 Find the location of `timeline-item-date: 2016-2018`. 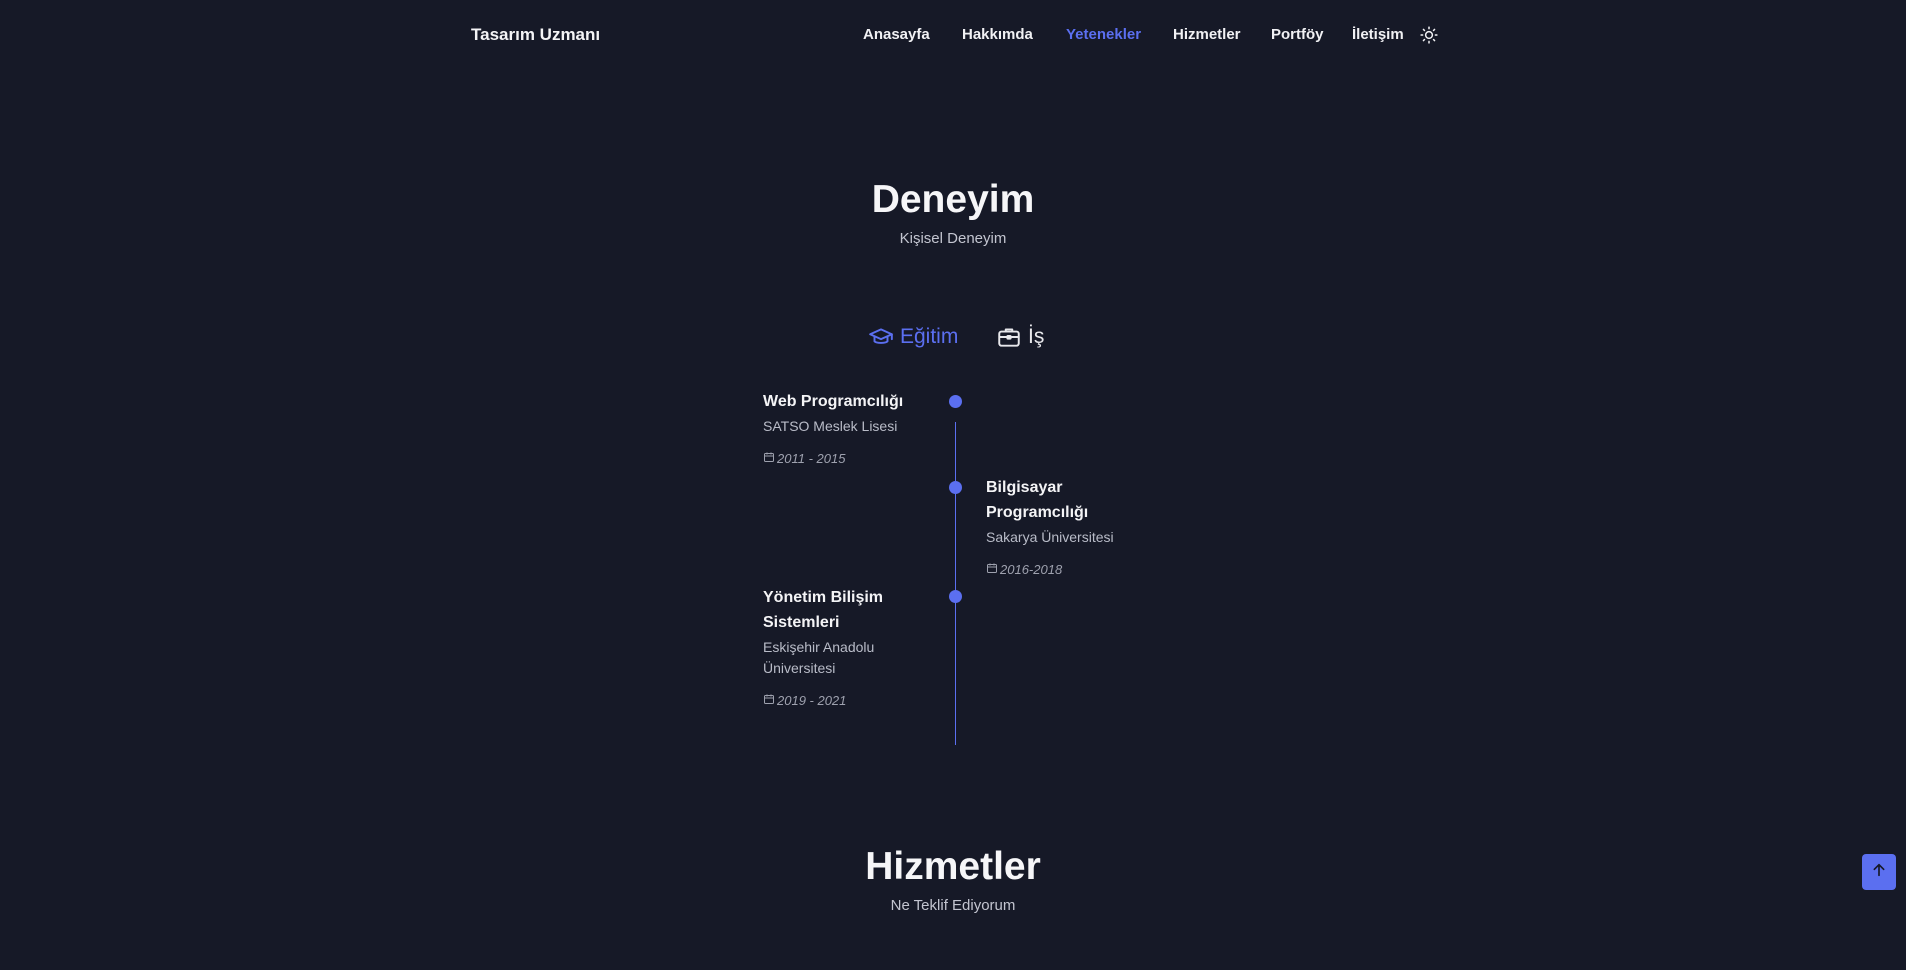

timeline-item-date: 2016-2018 is located at coordinates (1066, 569).